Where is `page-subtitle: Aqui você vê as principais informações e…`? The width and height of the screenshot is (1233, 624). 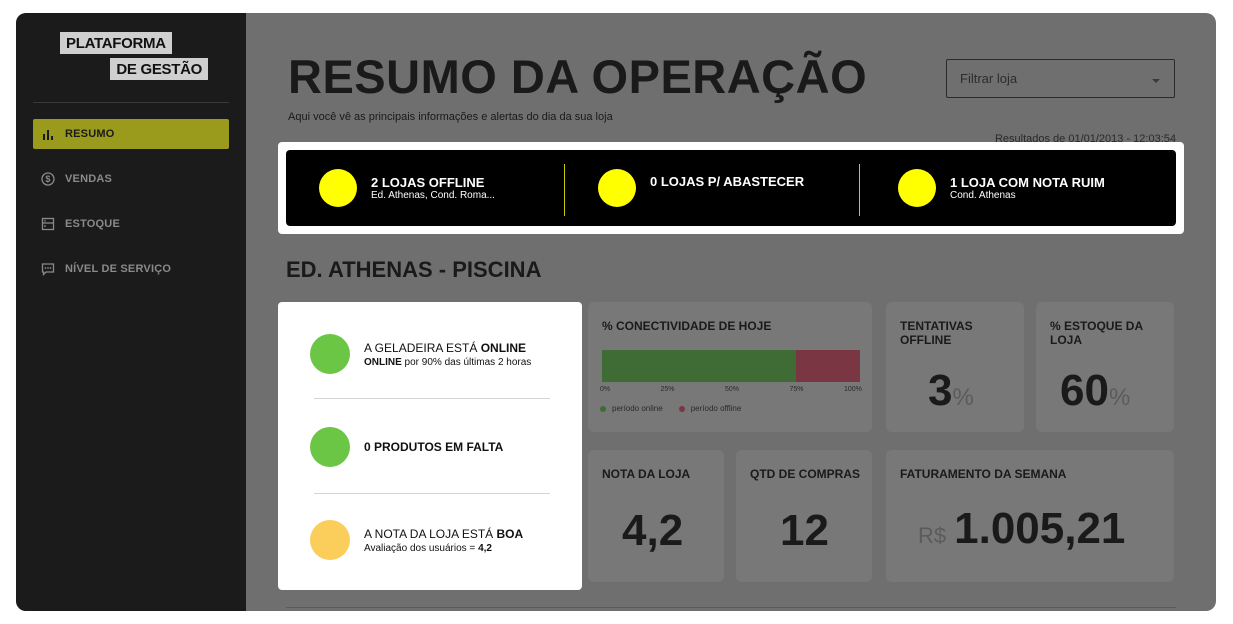 page-subtitle: Aqui você vê as principais informações e… is located at coordinates (450, 117).